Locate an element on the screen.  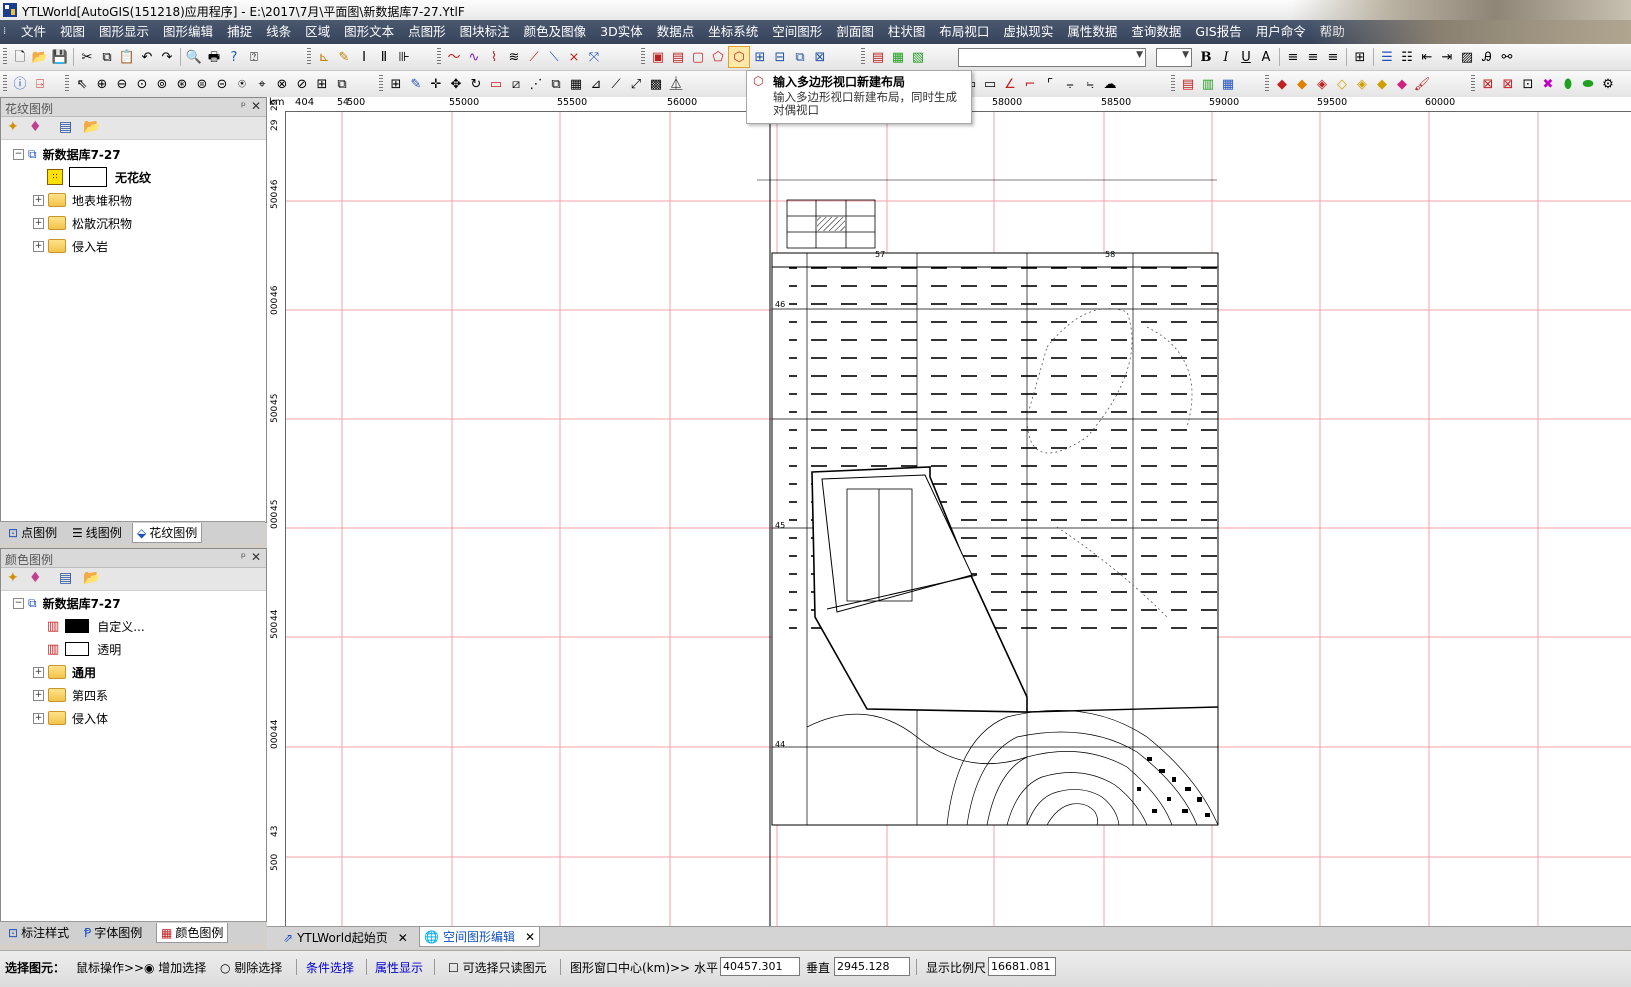
menu-item-12: 数据点 is located at coordinates (676, 32).